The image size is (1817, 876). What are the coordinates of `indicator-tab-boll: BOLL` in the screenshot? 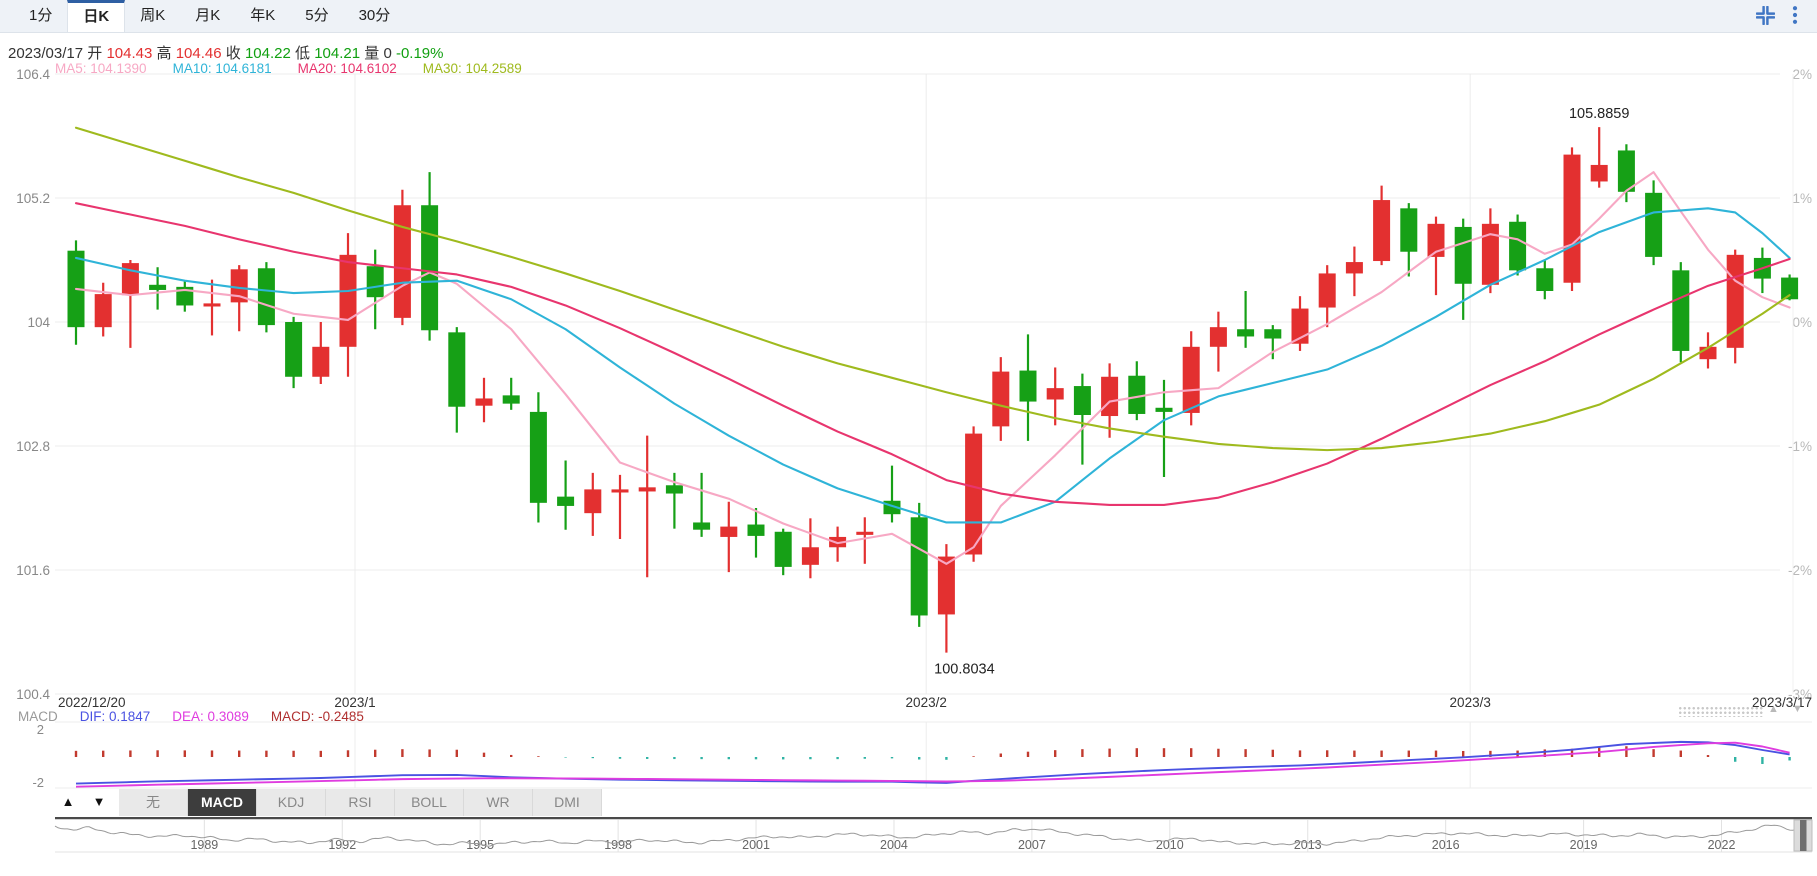 It's located at (429, 802).